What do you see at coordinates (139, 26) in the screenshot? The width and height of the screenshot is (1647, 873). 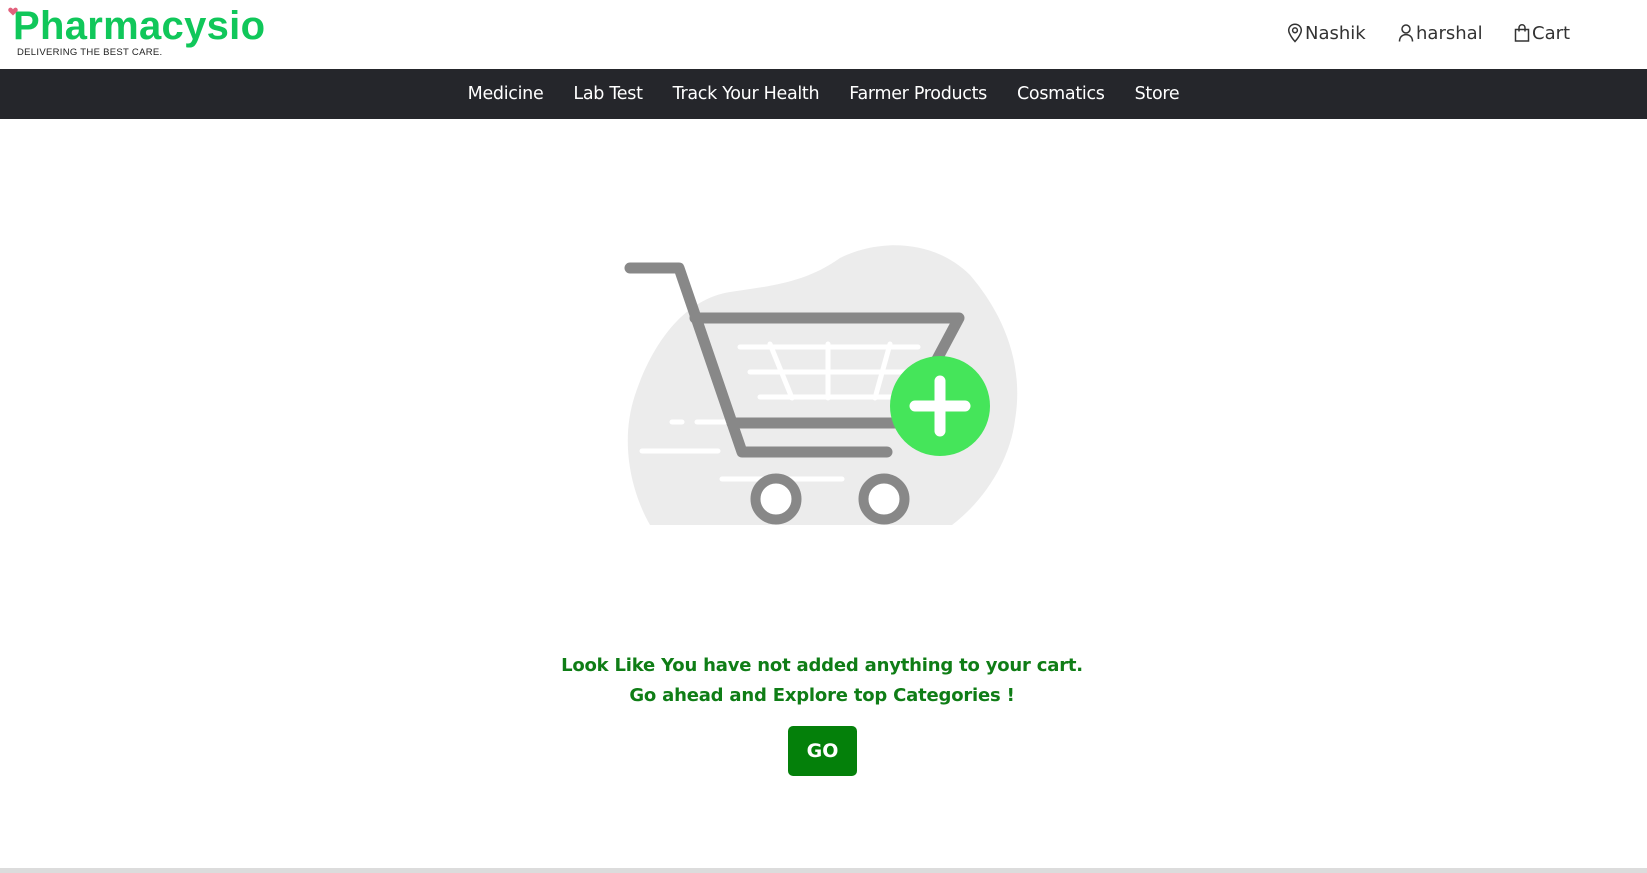 I see `logo-title: Pharmacysio` at bounding box center [139, 26].